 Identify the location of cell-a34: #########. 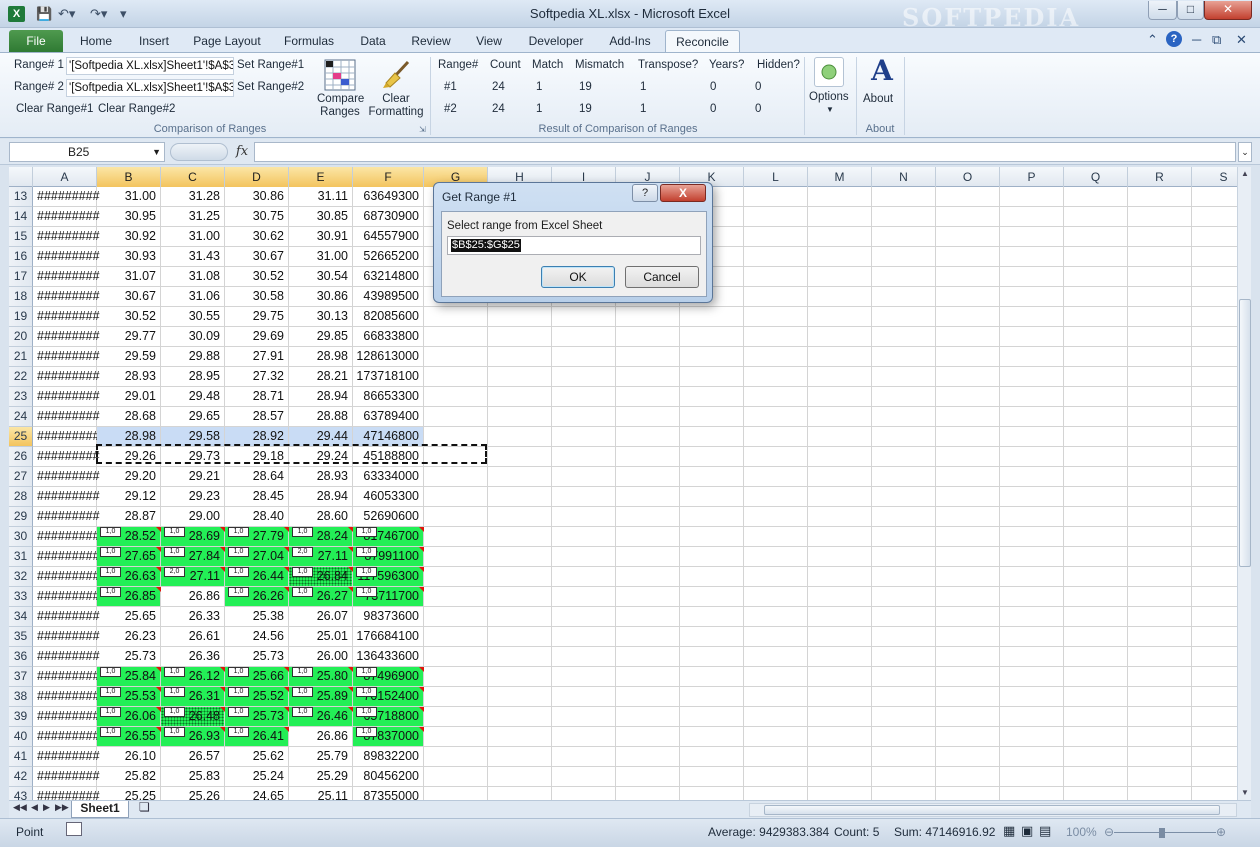
(66, 617).